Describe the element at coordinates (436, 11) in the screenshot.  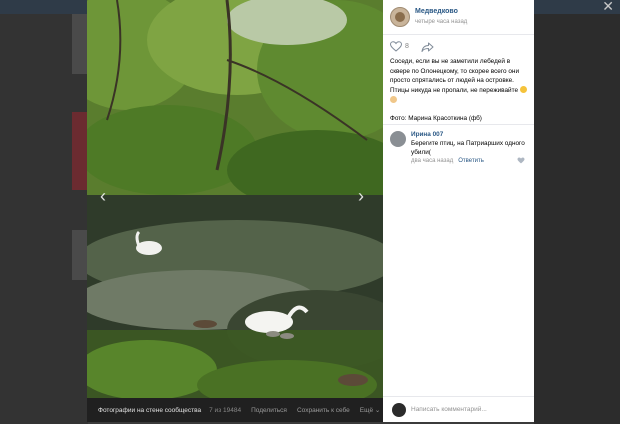
I see `group-name-link: Медведково` at that location.